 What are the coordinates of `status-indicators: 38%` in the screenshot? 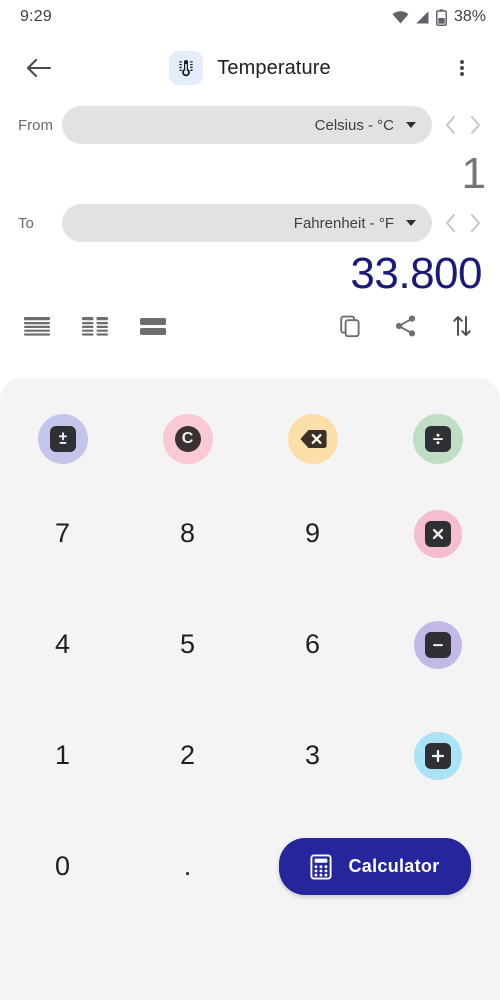 It's located at (439, 17).